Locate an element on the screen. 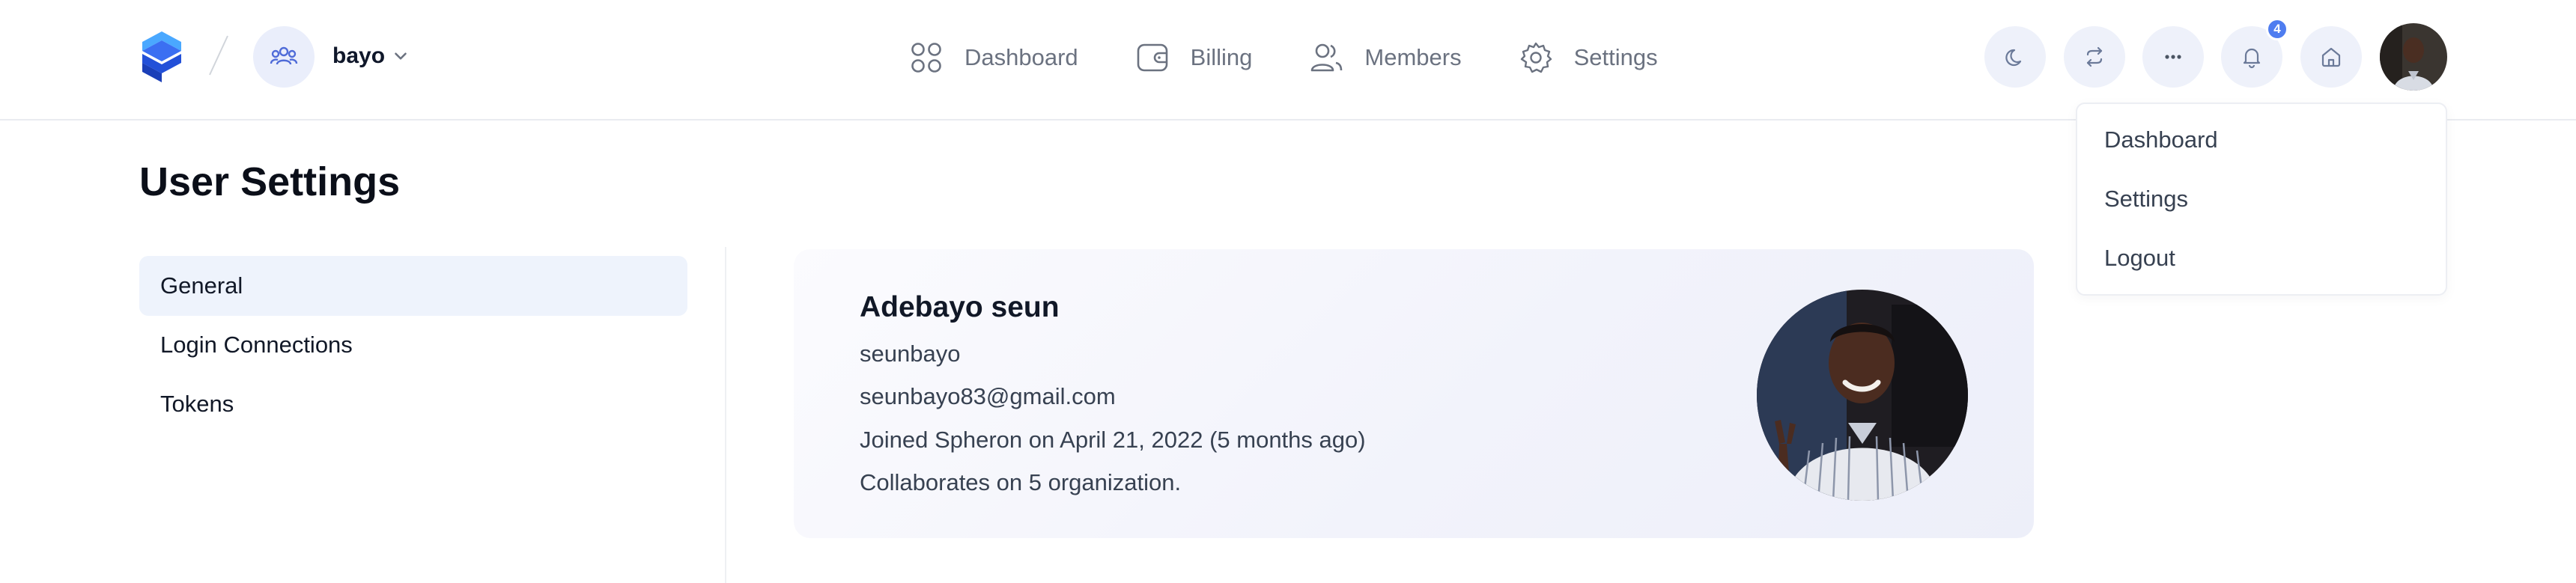 Image resolution: width=2576 pixels, height=583 pixels. org-switcher: bayo is located at coordinates (371, 56).